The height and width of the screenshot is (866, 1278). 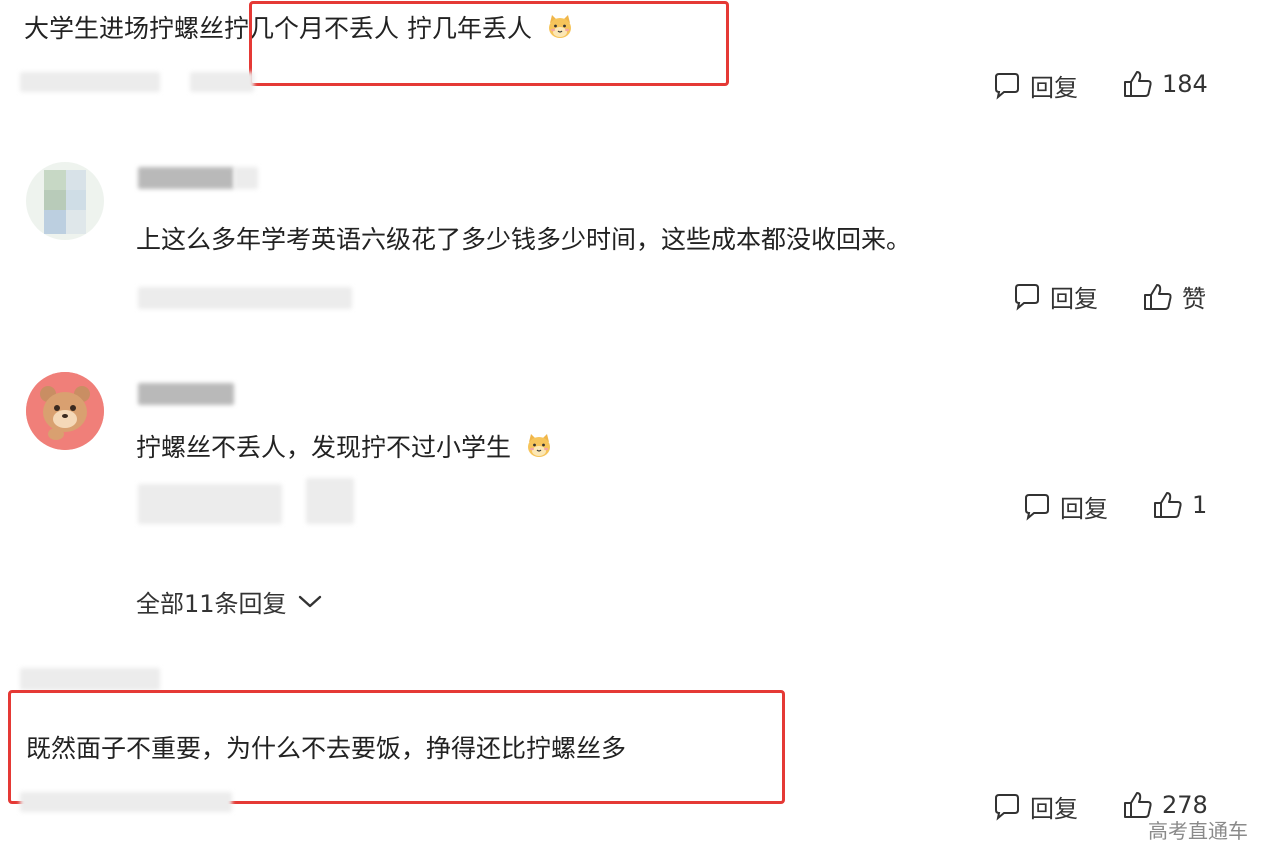 I want to click on comment-2-text: 上这么多年学考英语六级花了多少钱多少时间，这些成本都没收回来。, so click(x=524, y=239).